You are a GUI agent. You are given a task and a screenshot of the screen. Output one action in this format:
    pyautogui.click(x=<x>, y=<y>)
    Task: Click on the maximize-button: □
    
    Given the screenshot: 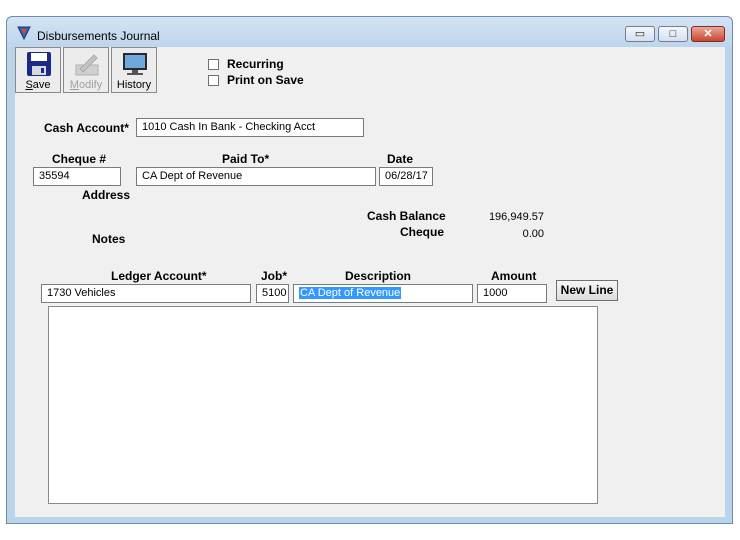 What is the action you would take?
    pyautogui.click(x=673, y=34)
    